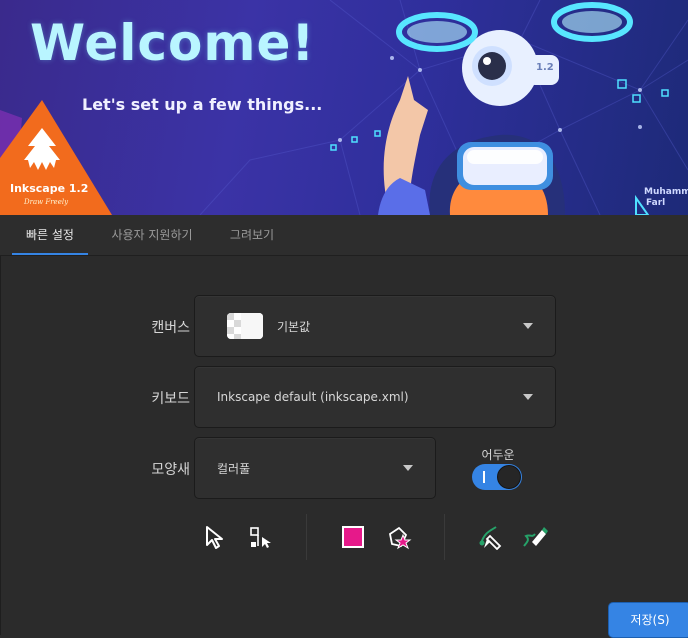  Describe the element at coordinates (0, 445) in the screenshot. I see `left-border` at that location.